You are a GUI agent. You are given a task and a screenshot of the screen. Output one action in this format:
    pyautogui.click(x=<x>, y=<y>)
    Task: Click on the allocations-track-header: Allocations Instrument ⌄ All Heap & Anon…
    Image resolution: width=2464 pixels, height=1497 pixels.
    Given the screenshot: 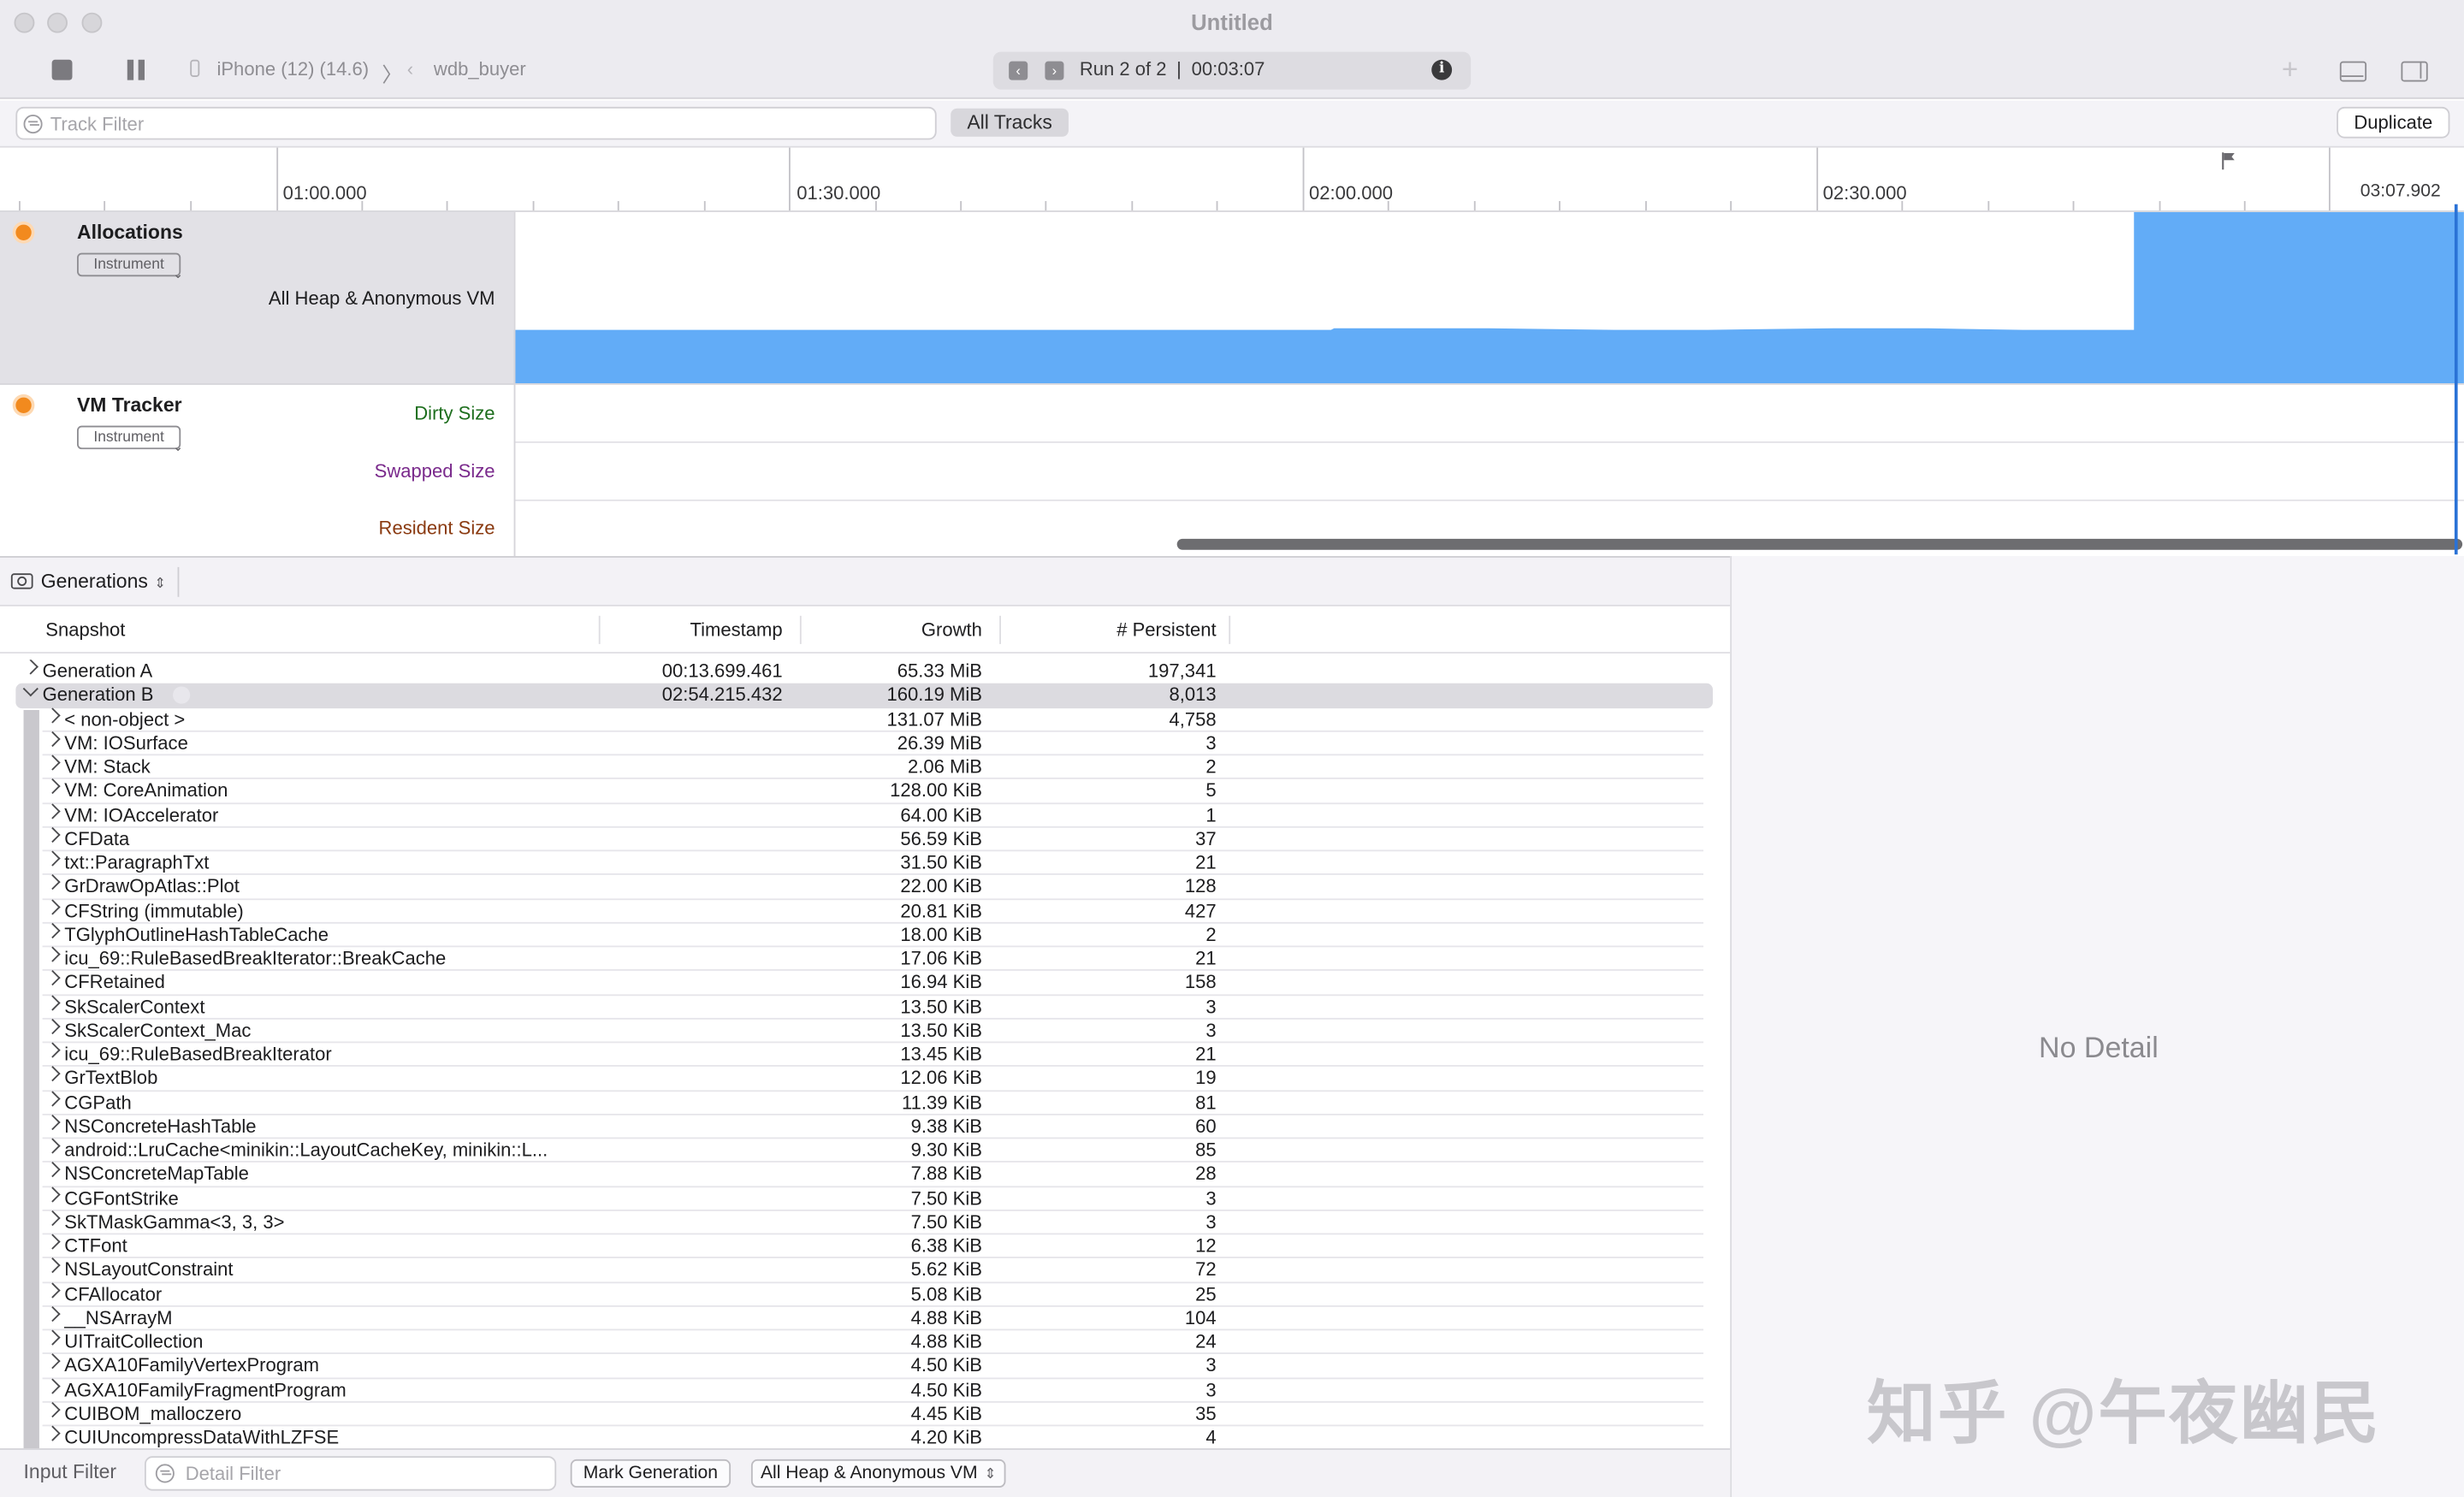 What is the action you would take?
    pyautogui.click(x=257, y=297)
    